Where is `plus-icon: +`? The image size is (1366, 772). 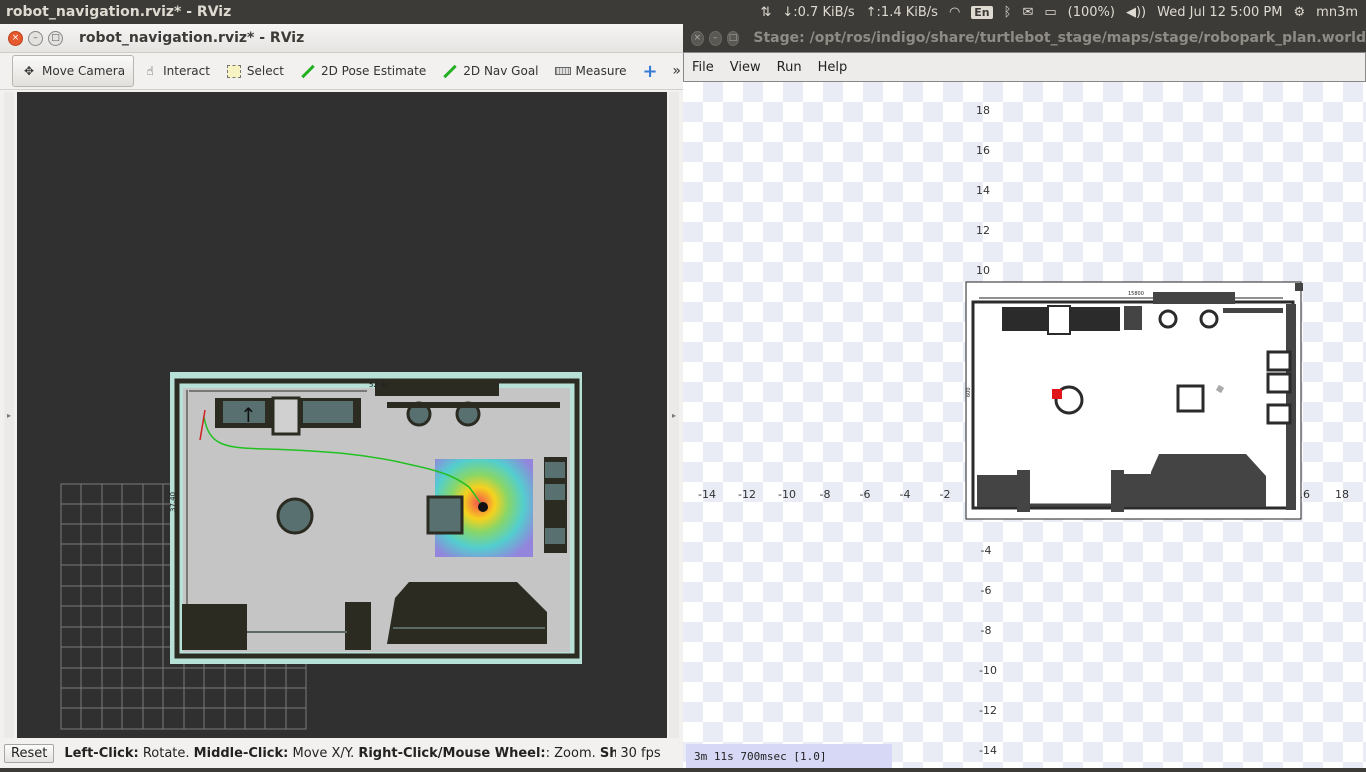 plus-icon: + is located at coordinates (650, 71).